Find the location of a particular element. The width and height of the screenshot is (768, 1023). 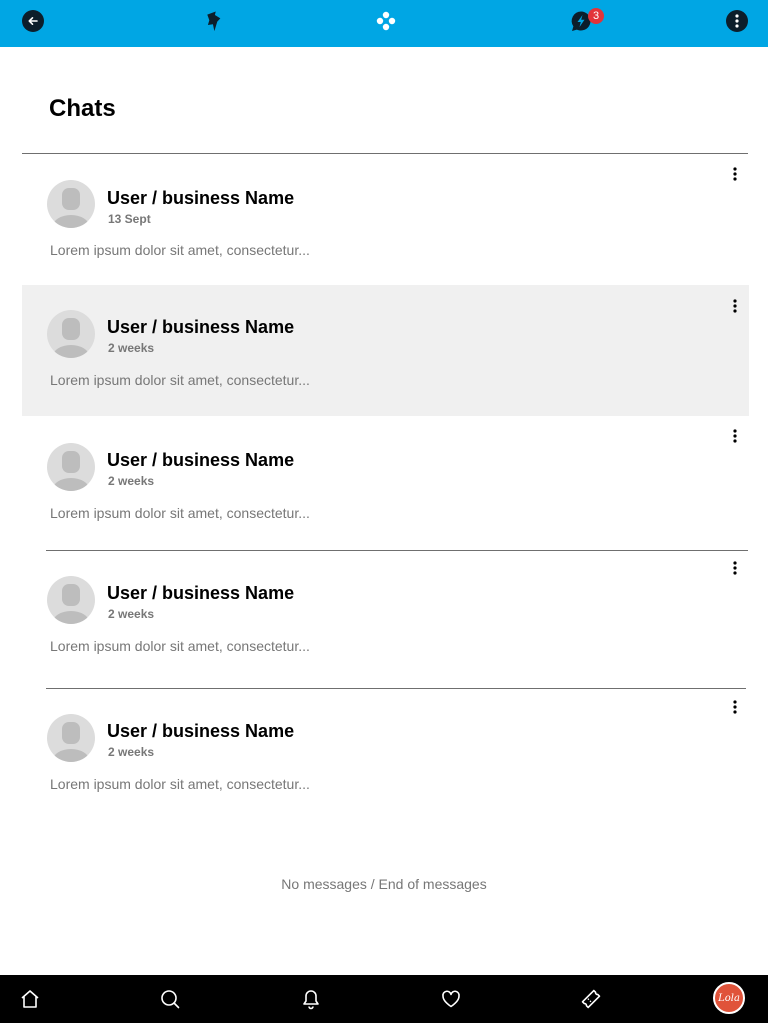

pin-button is located at coordinates (216, 21).